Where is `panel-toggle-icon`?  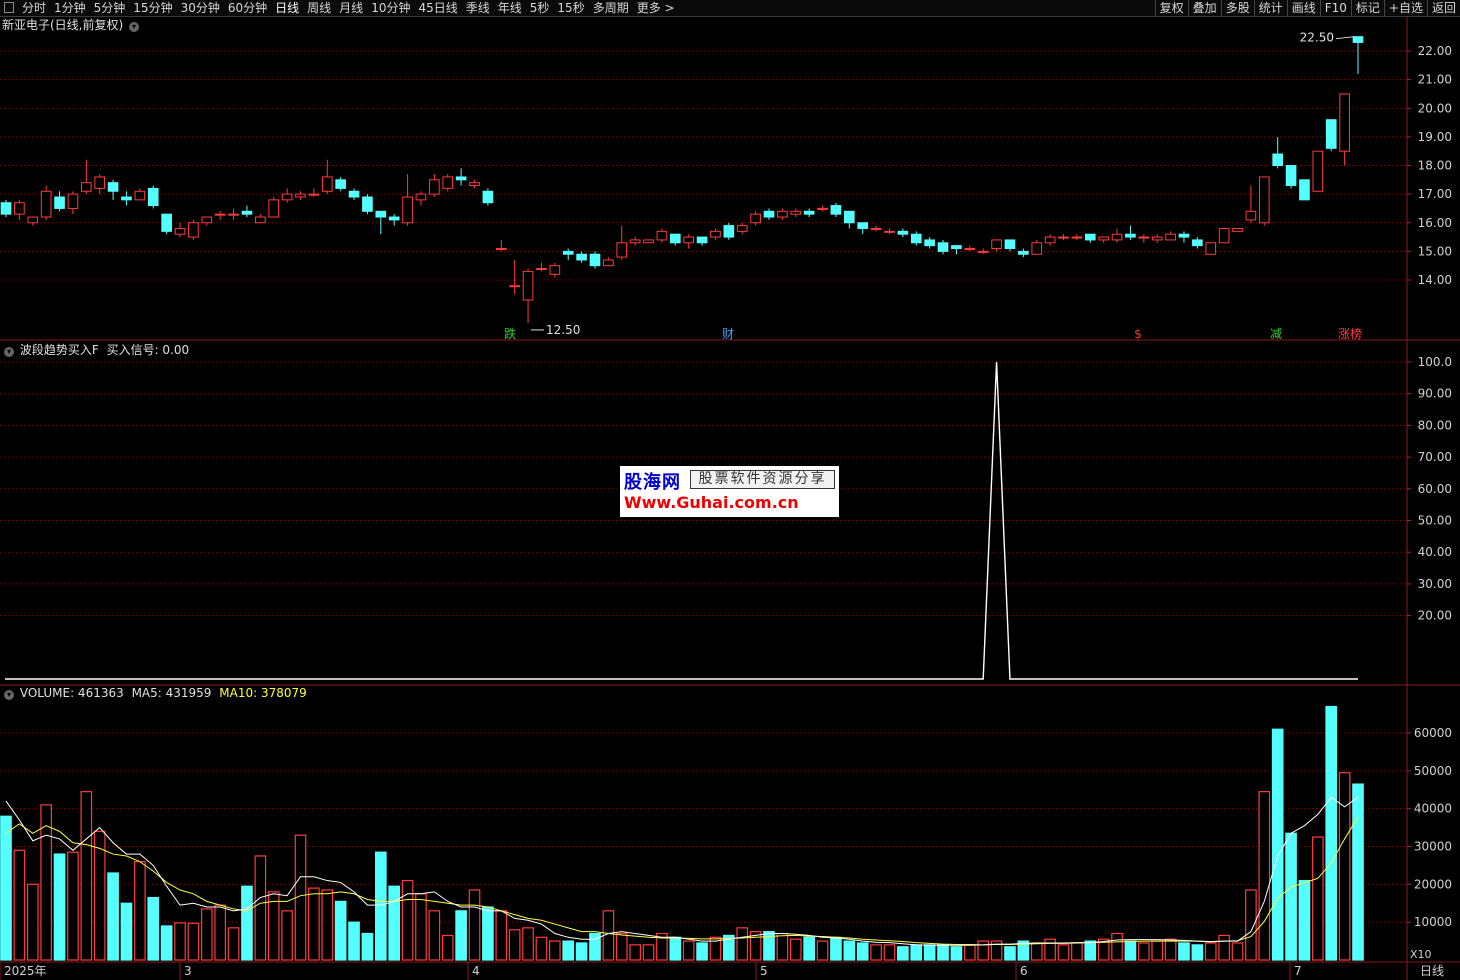
panel-toggle-icon is located at coordinates (9, 7).